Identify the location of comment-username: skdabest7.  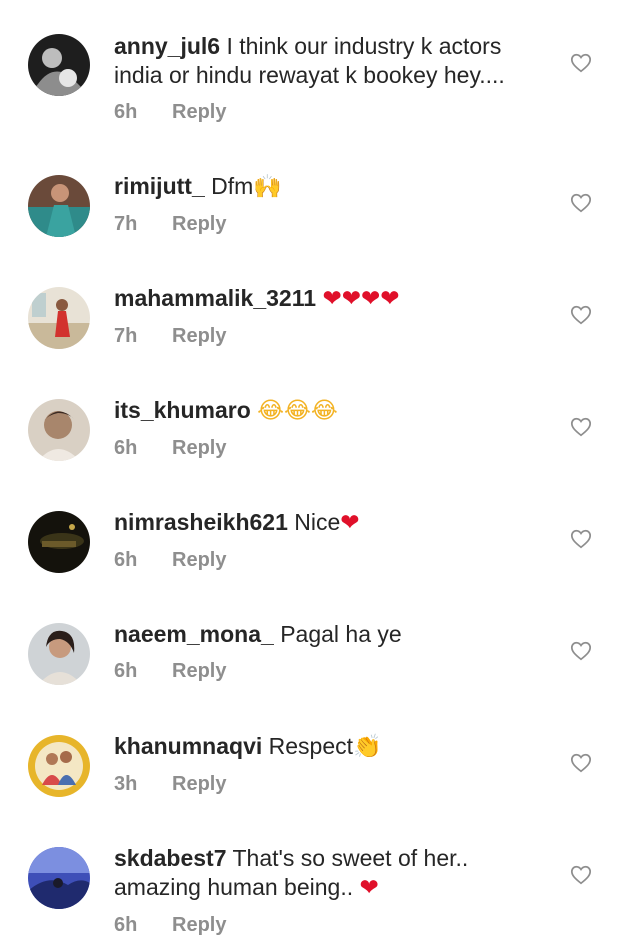
(170, 858).